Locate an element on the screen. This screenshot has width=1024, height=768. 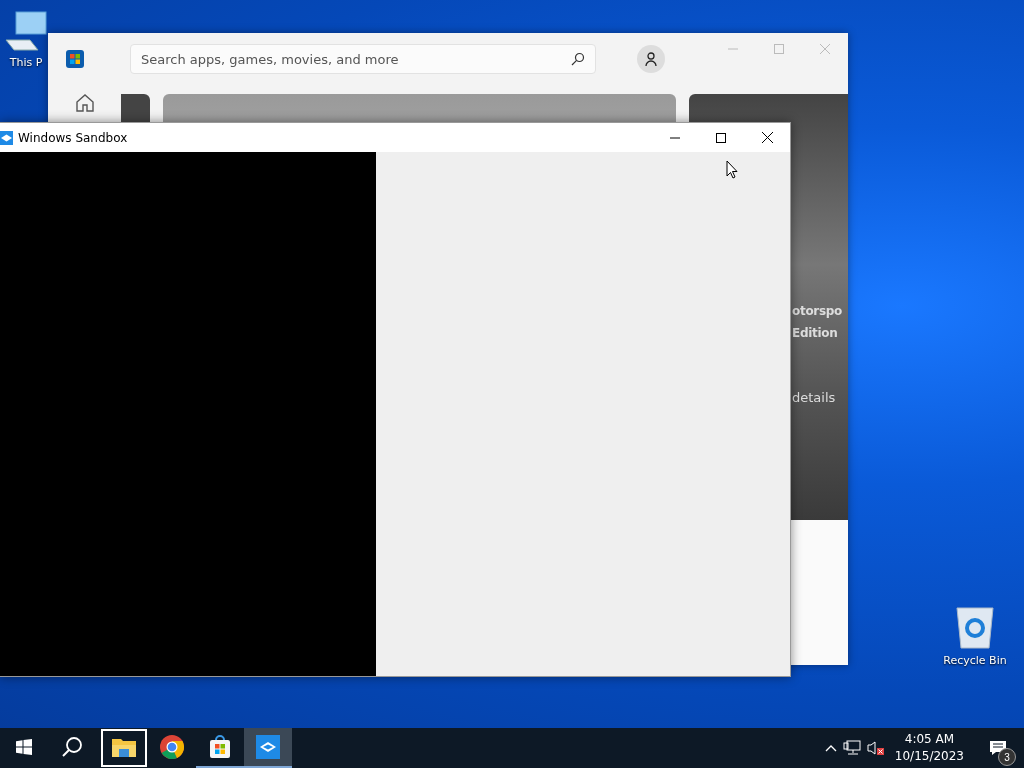
muted-speaker-icon is located at coordinates (875, 748).